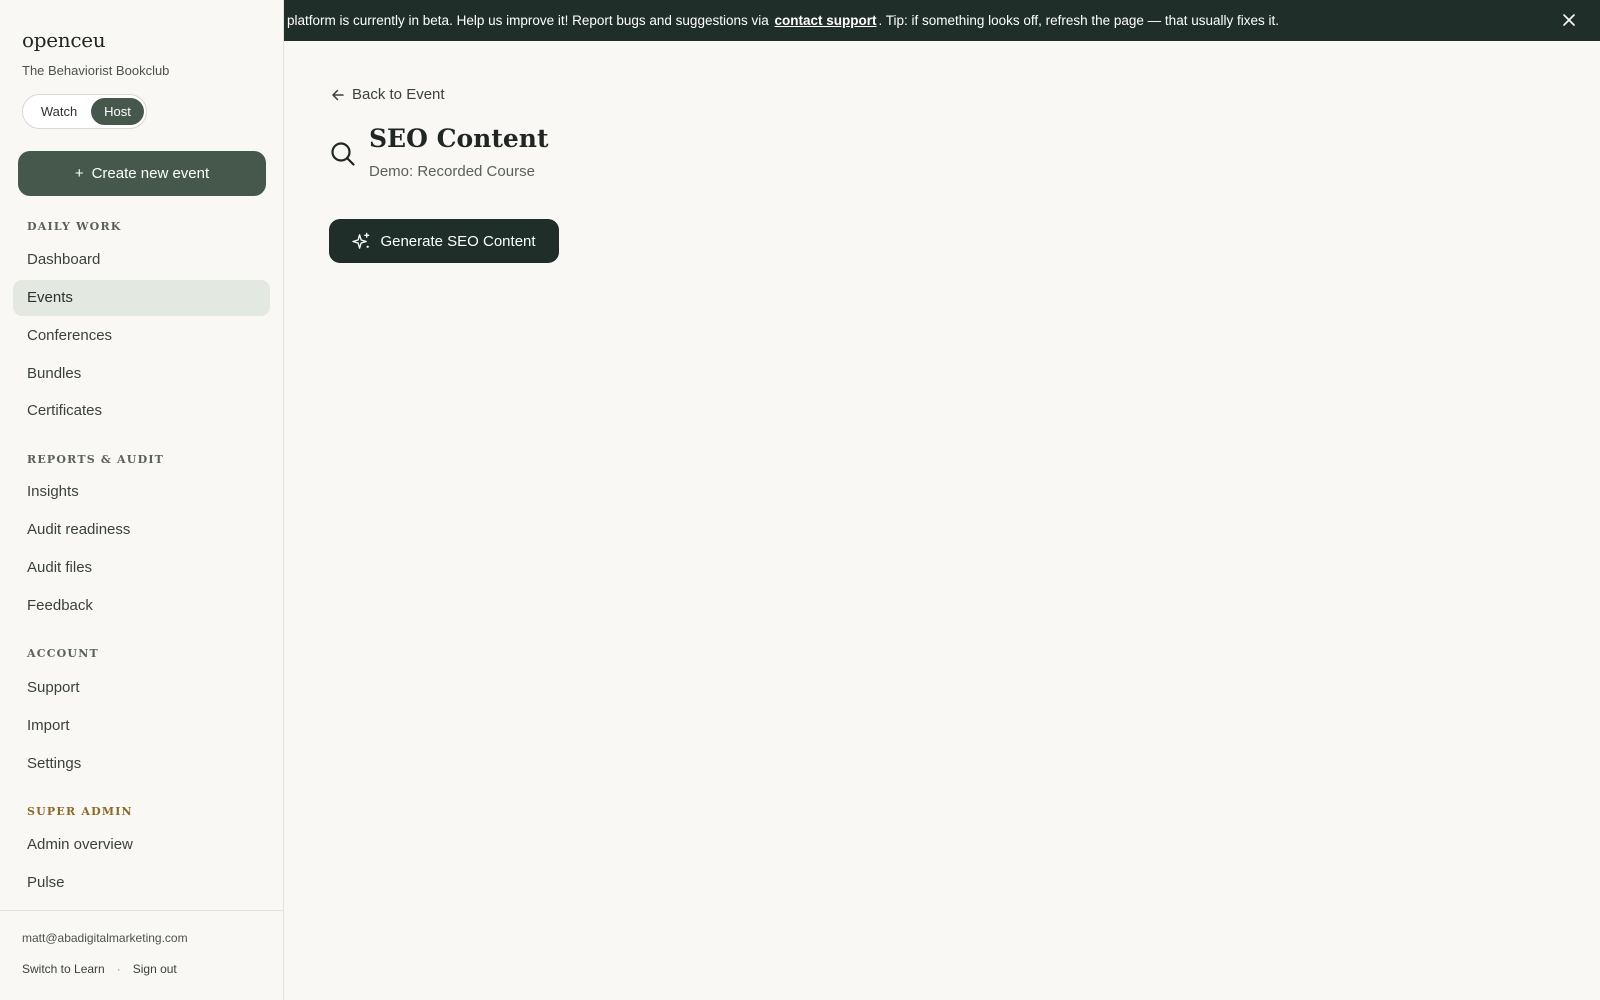  What do you see at coordinates (96, 459) in the screenshot?
I see `section-reports-audit: REPORTS & AUDIT` at bounding box center [96, 459].